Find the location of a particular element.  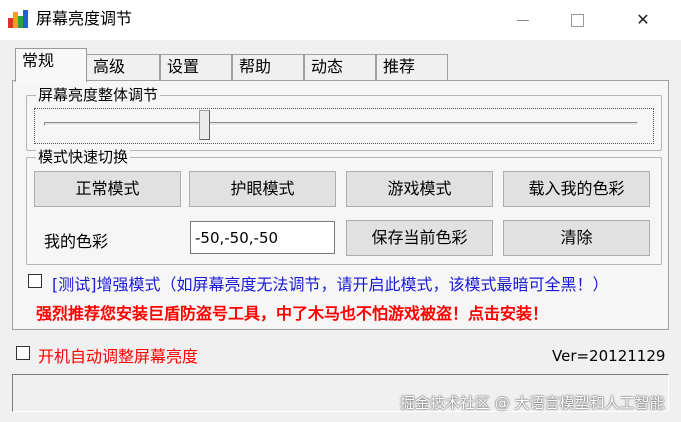

version-label: Ver=20121129 is located at coordinates (609, 356).